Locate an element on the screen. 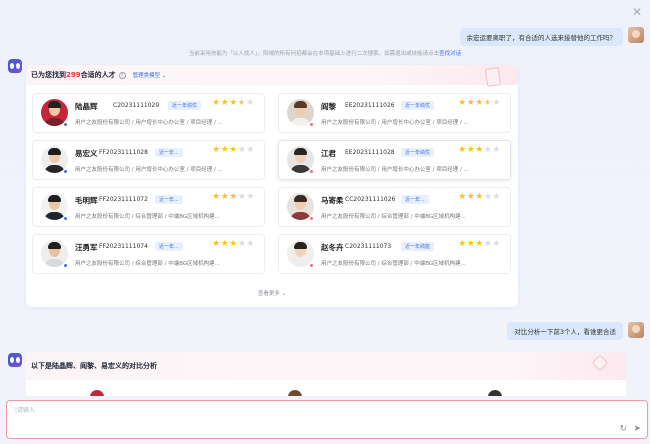  candidate-name: 江君 is located at coordinates (328, 153).